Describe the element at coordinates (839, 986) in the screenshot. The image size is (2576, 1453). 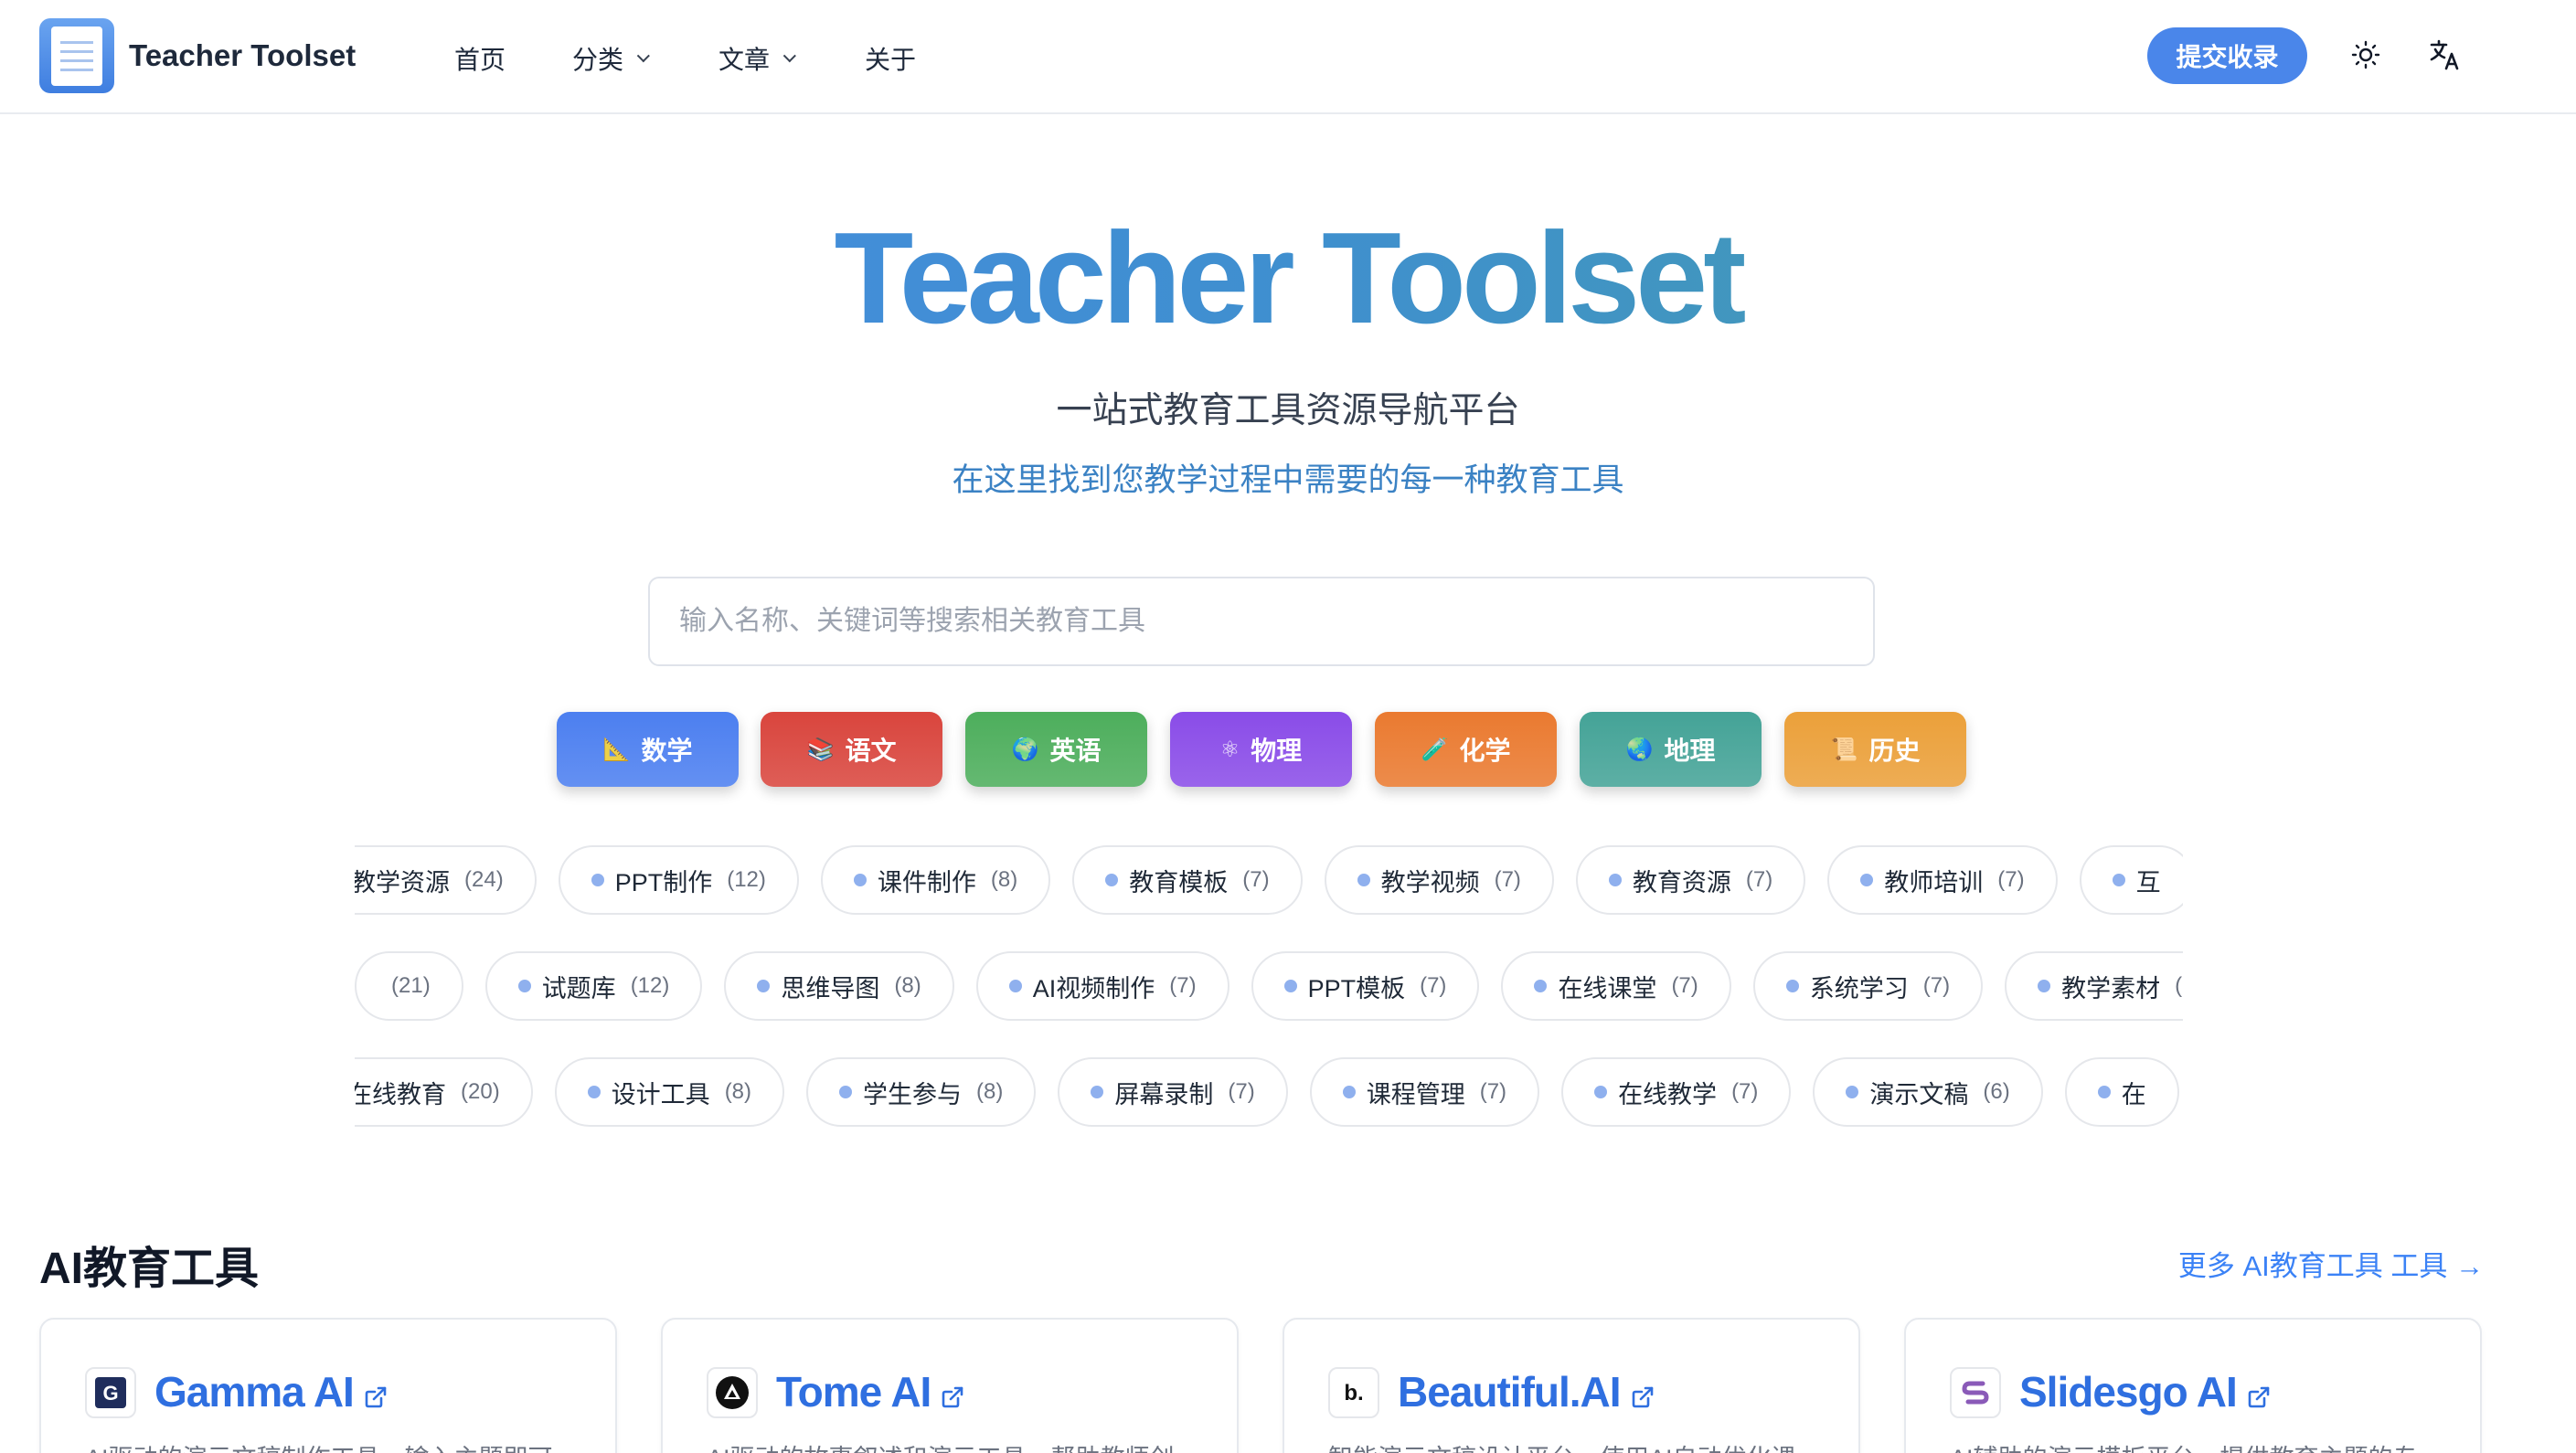
I see `tag-chip: 思维导图 (8)` at that location.